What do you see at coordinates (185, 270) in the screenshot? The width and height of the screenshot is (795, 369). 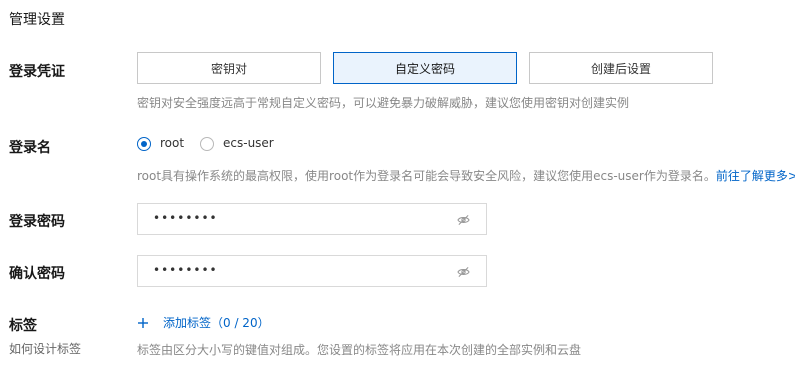 I see `confirm-password-value: ••••••••` at bounding box center [185, 270].